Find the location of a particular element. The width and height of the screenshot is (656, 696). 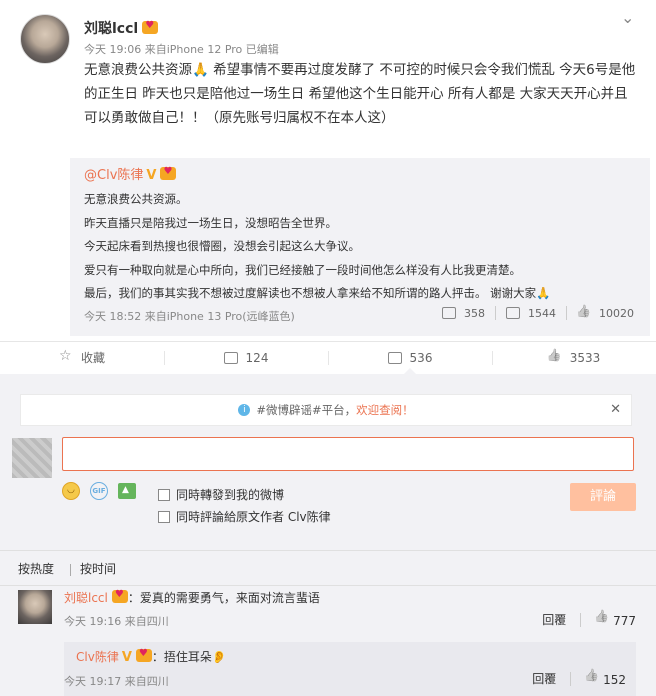

comment-text: ：爱真的需要勇气，来面对流言蜚语 is located at coordinates (223, 598).